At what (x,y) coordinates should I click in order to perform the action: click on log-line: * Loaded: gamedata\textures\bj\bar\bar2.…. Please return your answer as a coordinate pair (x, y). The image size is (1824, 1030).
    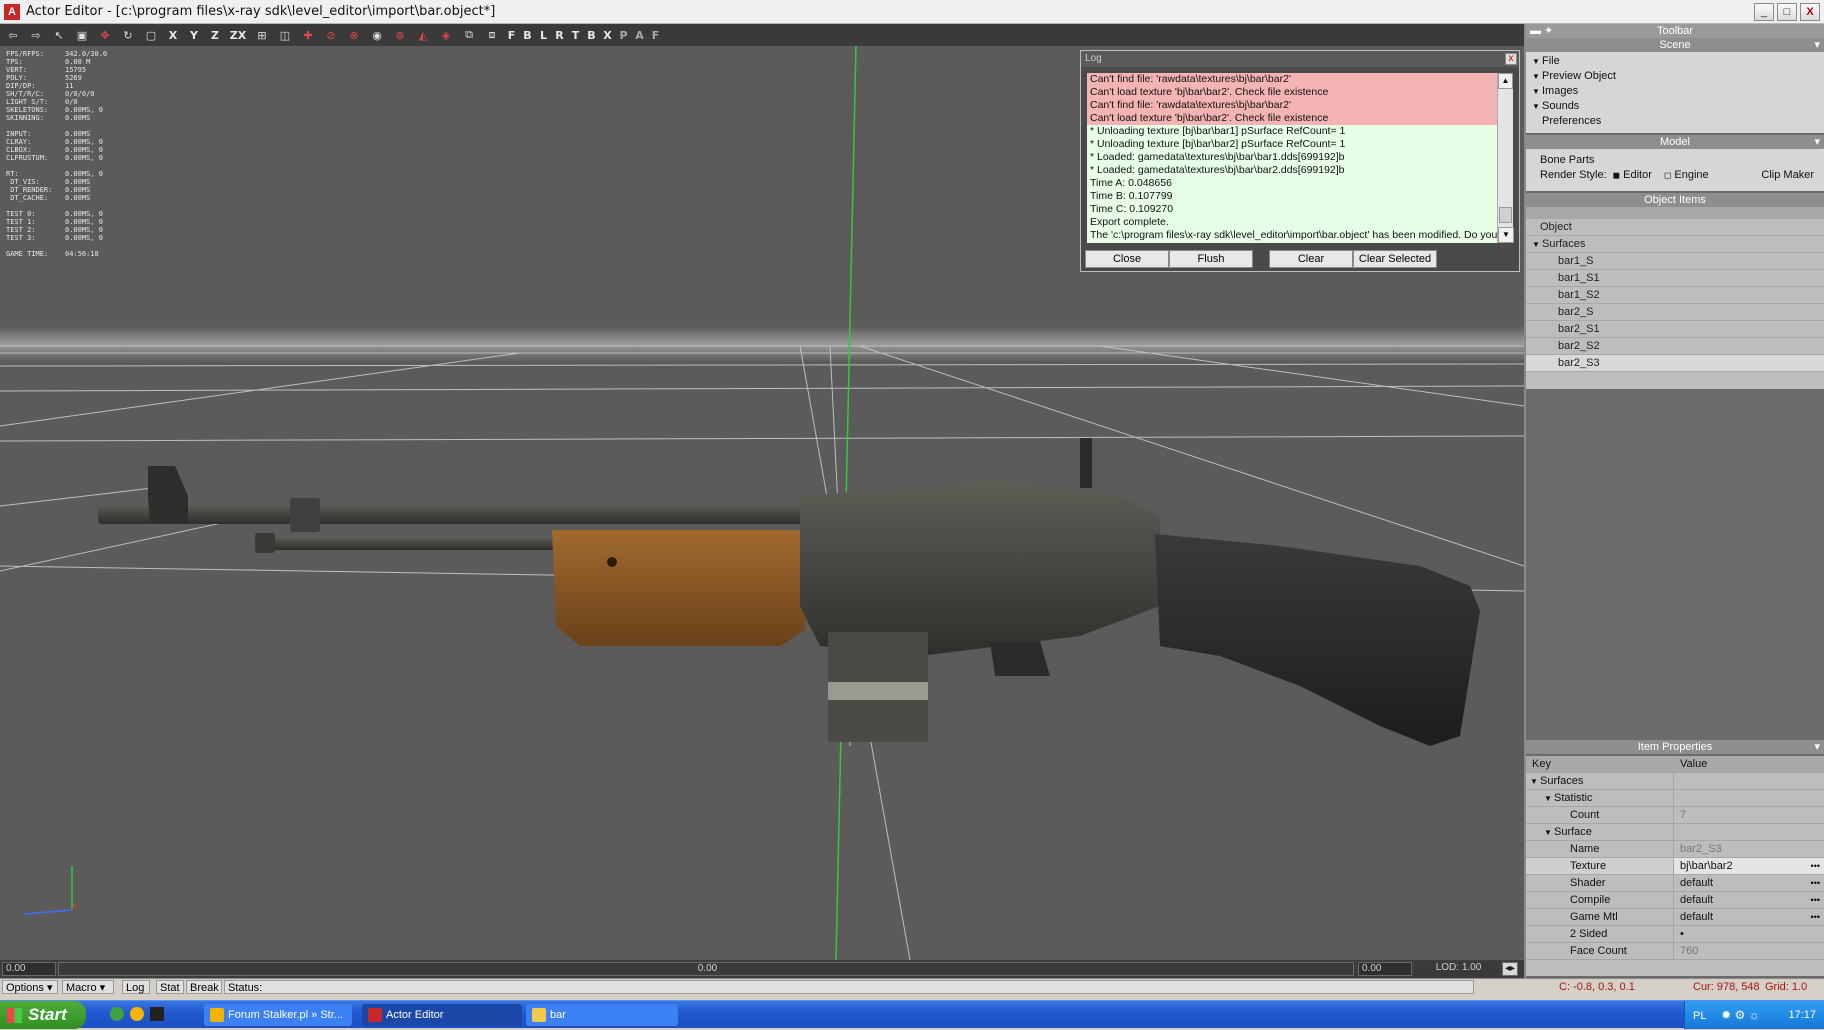
    Looking at the image, I should click on (1293, 170).